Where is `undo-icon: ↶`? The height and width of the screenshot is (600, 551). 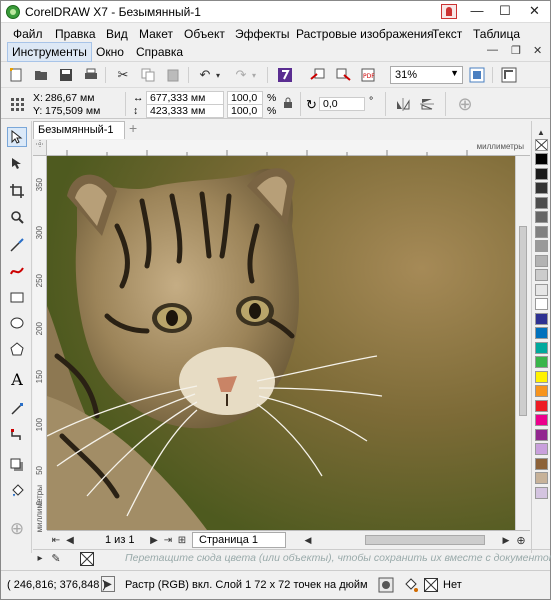
undo-icon: ↶ is located at coordinates (205, 75).